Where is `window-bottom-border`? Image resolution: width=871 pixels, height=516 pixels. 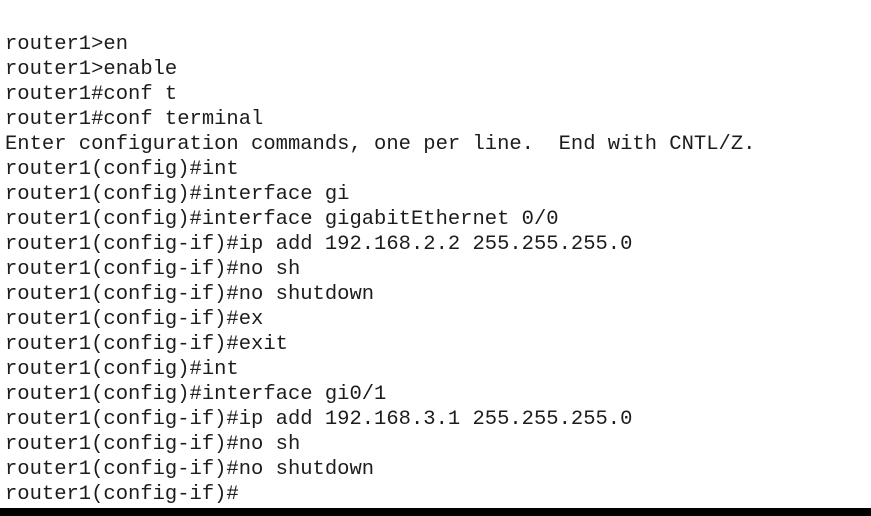 window-bottom-border is located at coordinates (435, 510).